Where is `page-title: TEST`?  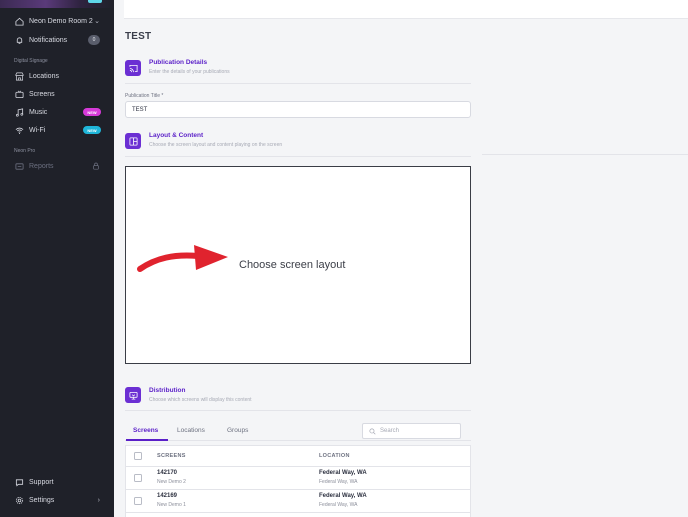
page-title: TEST is located at coordinates (138, 36).